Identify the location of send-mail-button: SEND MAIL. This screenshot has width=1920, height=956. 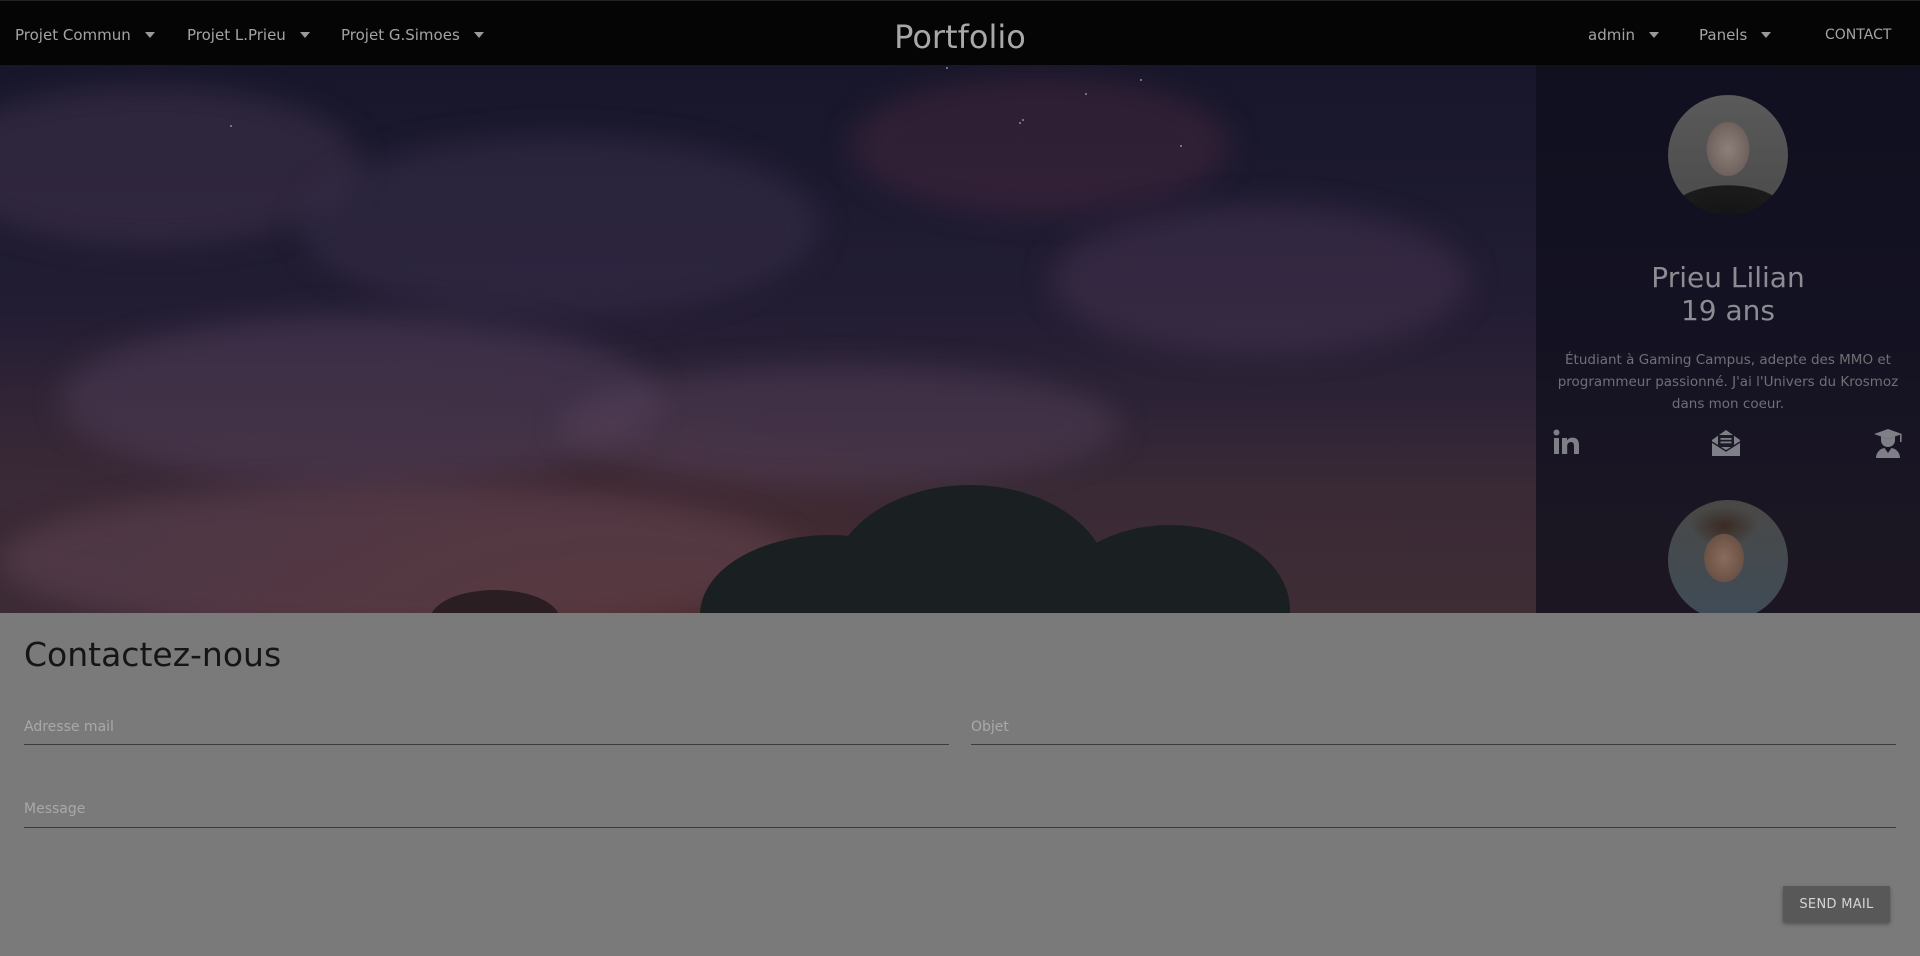
(1836, 904).